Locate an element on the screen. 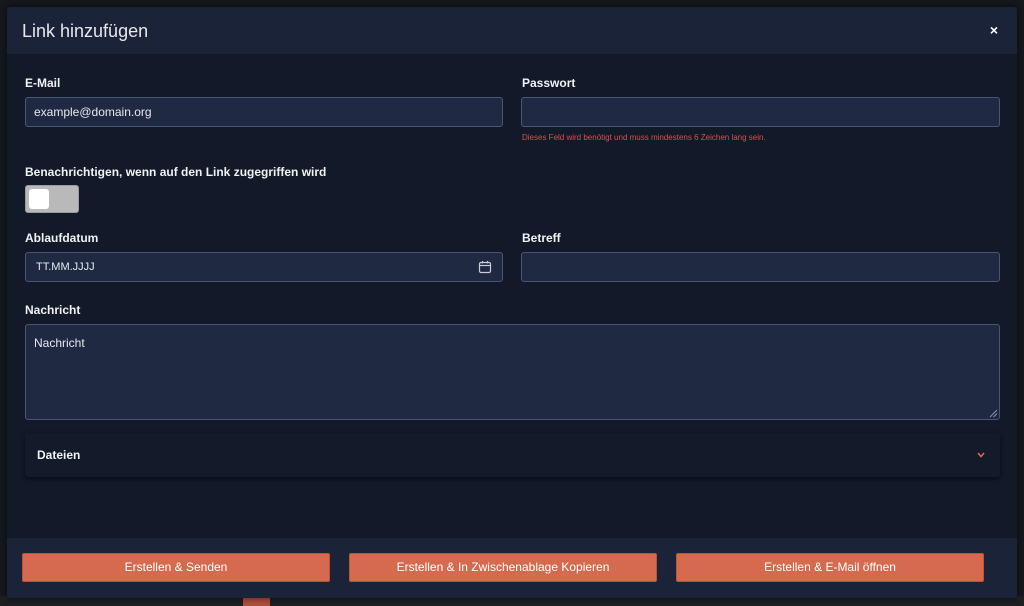 The width and height of the screenshot is (1024, 606). email-input: example@domain.org is located at coordinates (264, 112).